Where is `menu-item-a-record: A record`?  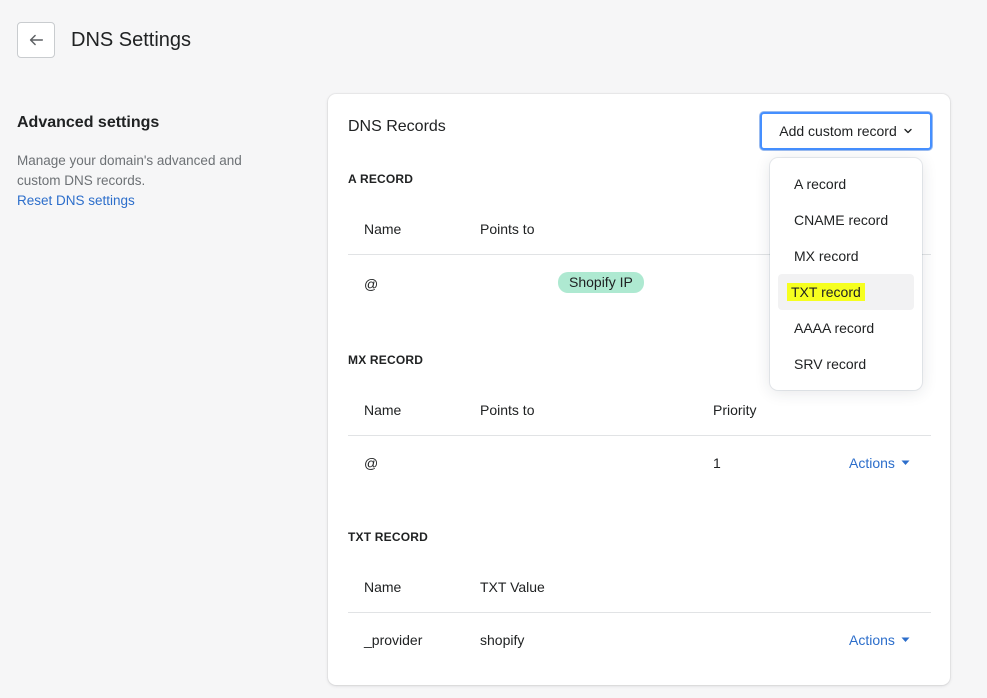 menu-item-a-record: A record is located at coordinates (846, 184).